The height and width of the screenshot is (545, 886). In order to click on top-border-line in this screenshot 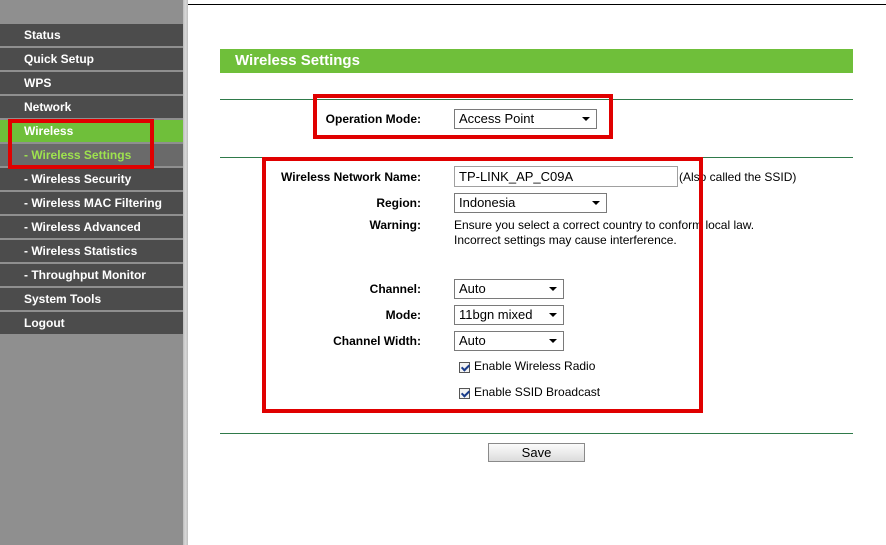, I will do `click(537, 4)`.